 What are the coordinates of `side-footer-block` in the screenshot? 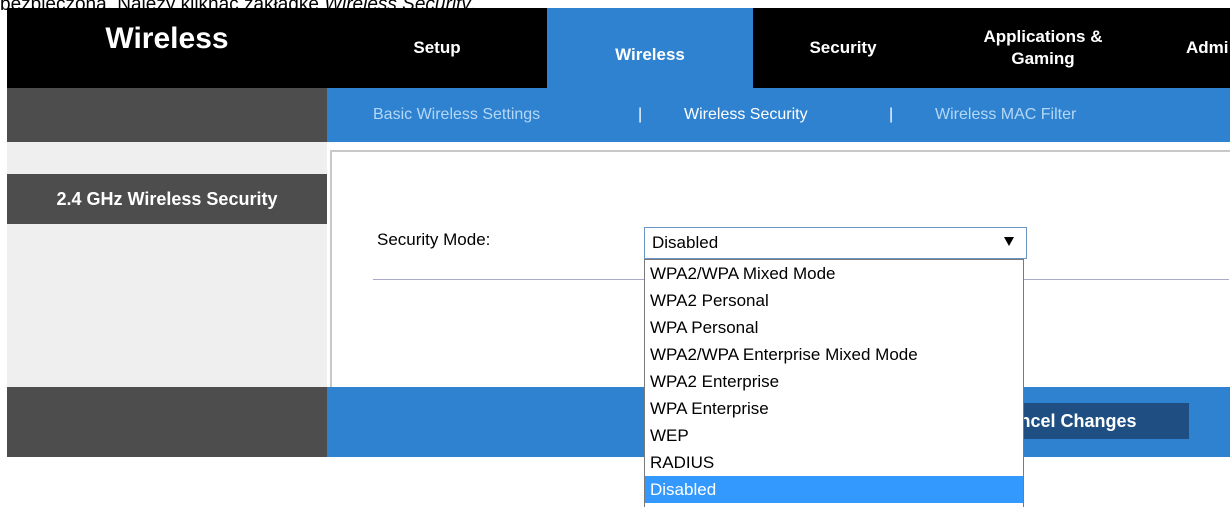 It's located at (167, 422).